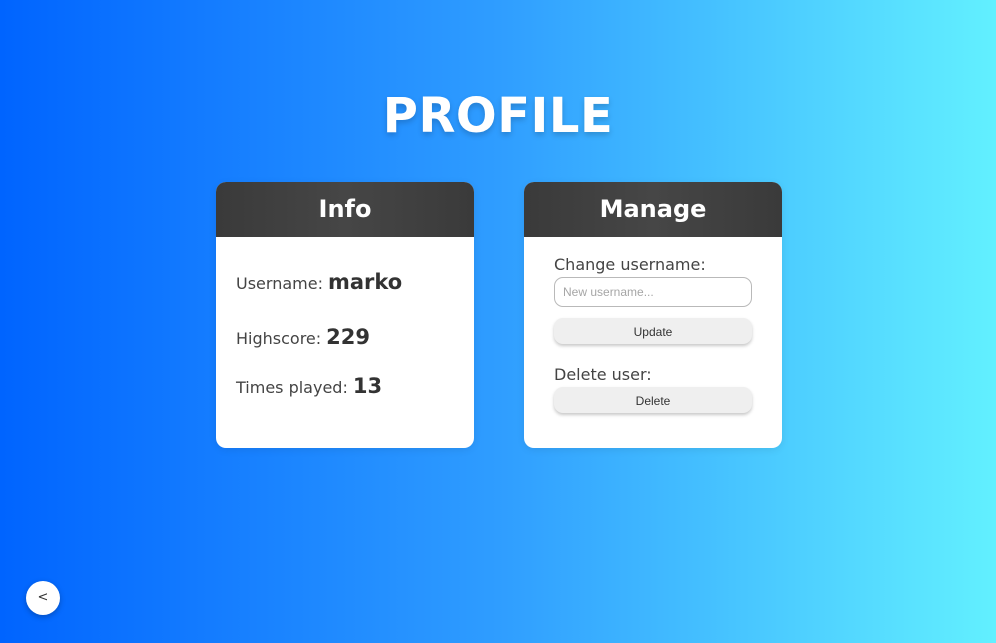  I want to click on times-played-row: Times played: 13, so click(309, 386).